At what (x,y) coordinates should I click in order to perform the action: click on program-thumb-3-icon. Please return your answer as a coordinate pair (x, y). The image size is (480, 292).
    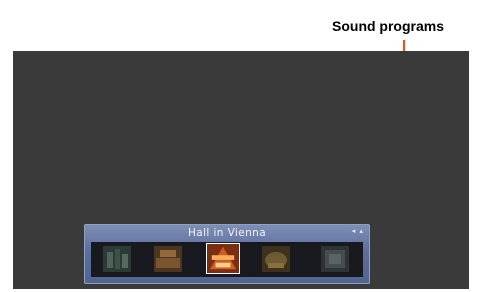
    Looking at the image, I should click on (223, 258).